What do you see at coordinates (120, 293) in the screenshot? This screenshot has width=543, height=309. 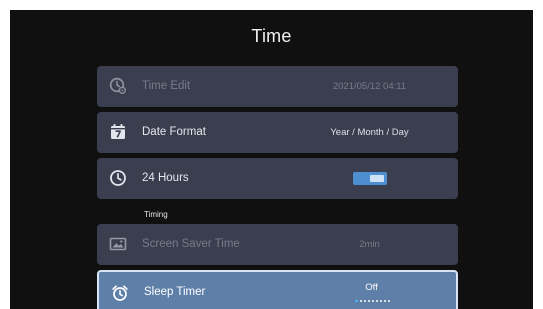 I see `alarm-clock-icon` at bounding box center [120, 293].